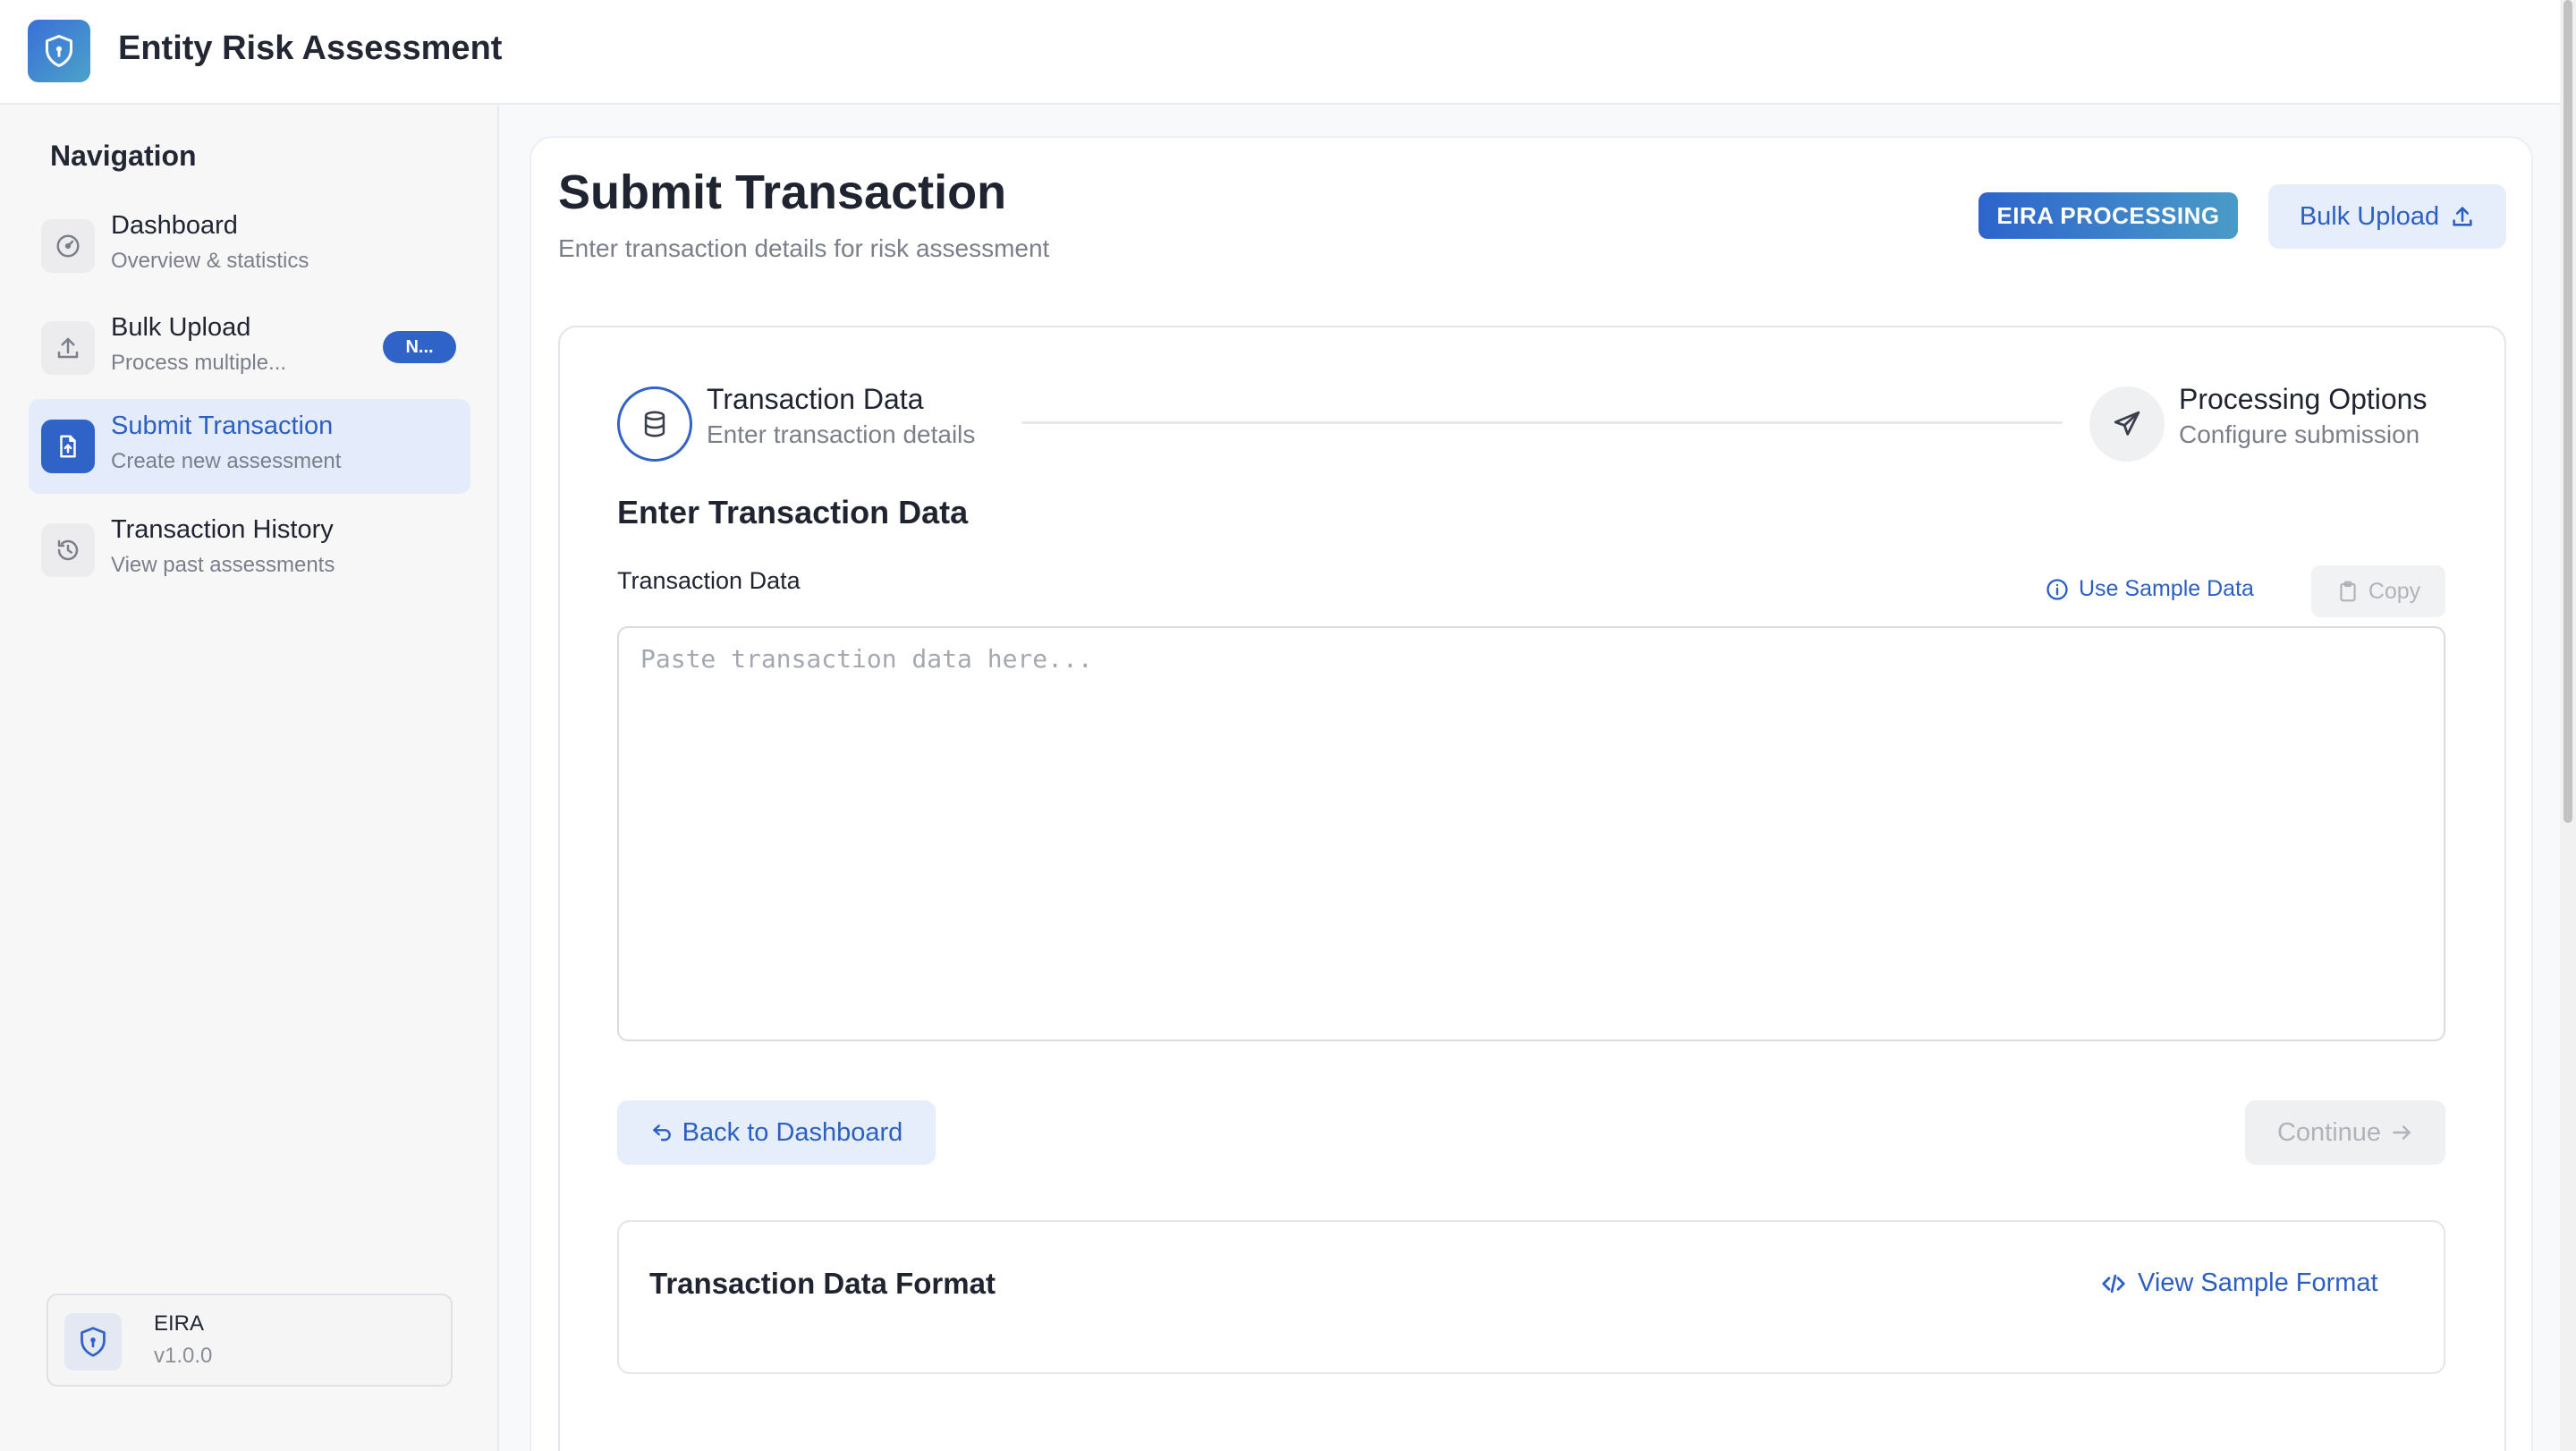 This screenshot has width=2576, height=1451. I want to click on page-scrollbar, so click(2568, 726).